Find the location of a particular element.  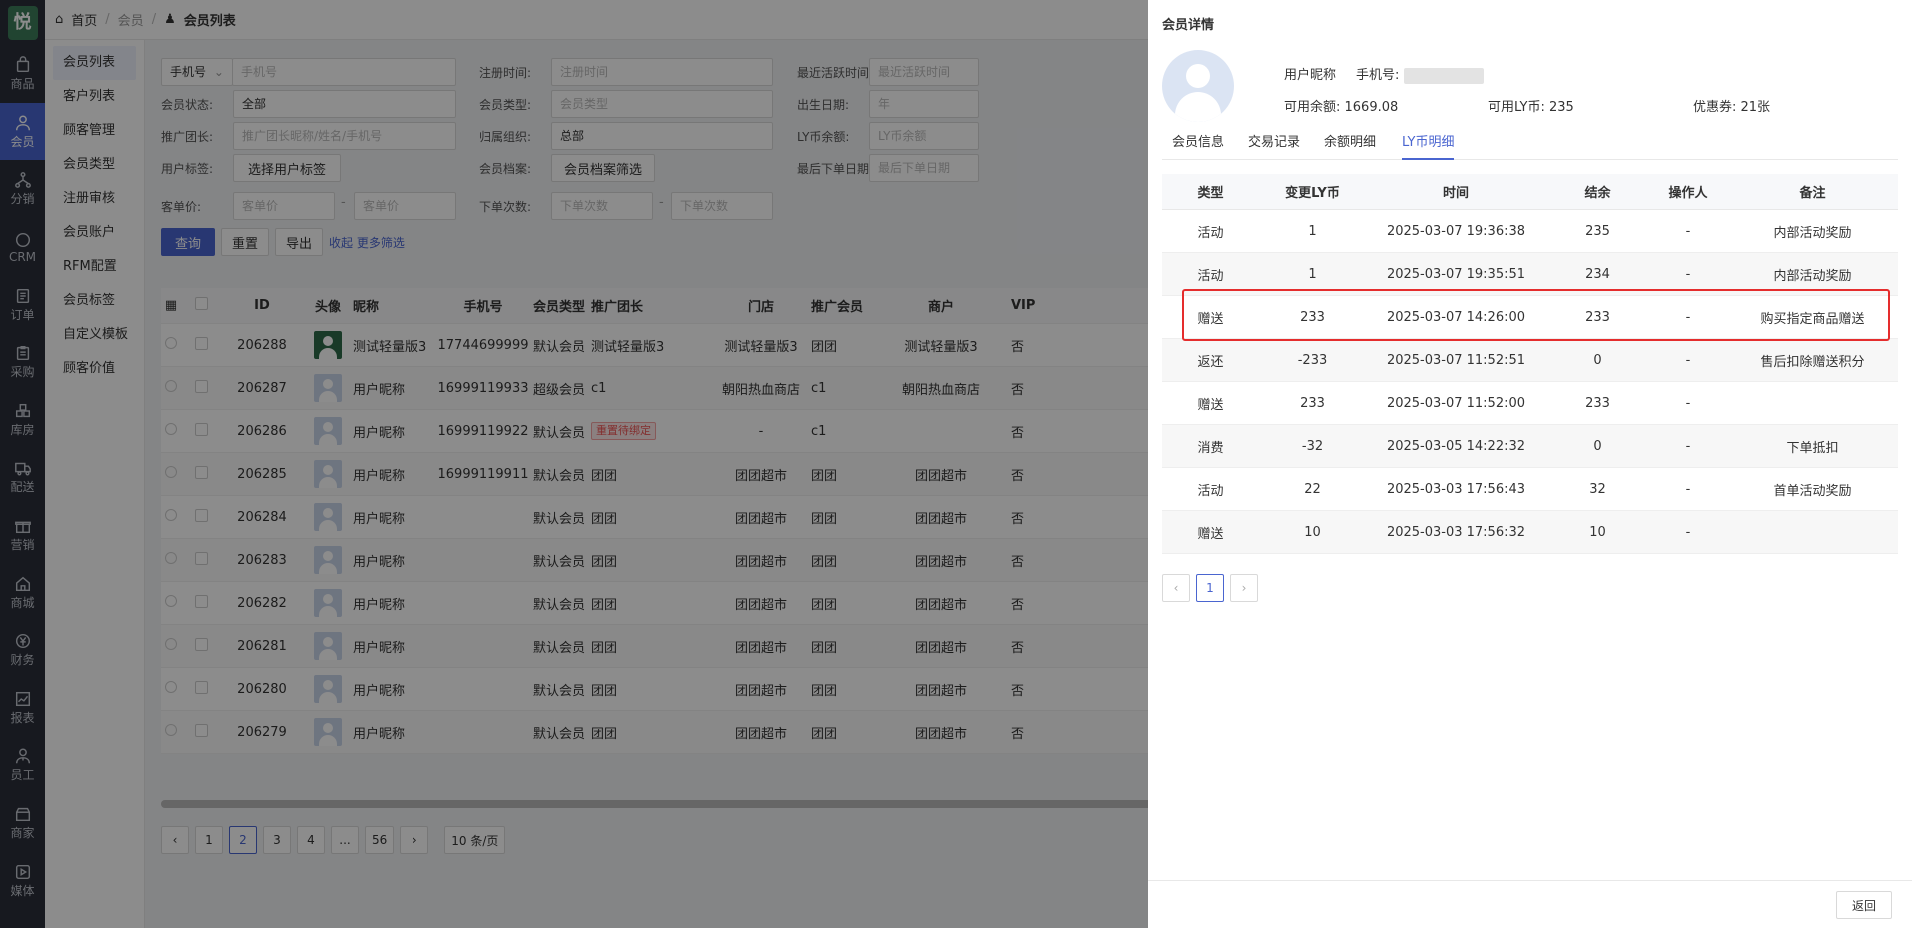

lycoin-input: LY币余额 is located at coordinates (924, 136).